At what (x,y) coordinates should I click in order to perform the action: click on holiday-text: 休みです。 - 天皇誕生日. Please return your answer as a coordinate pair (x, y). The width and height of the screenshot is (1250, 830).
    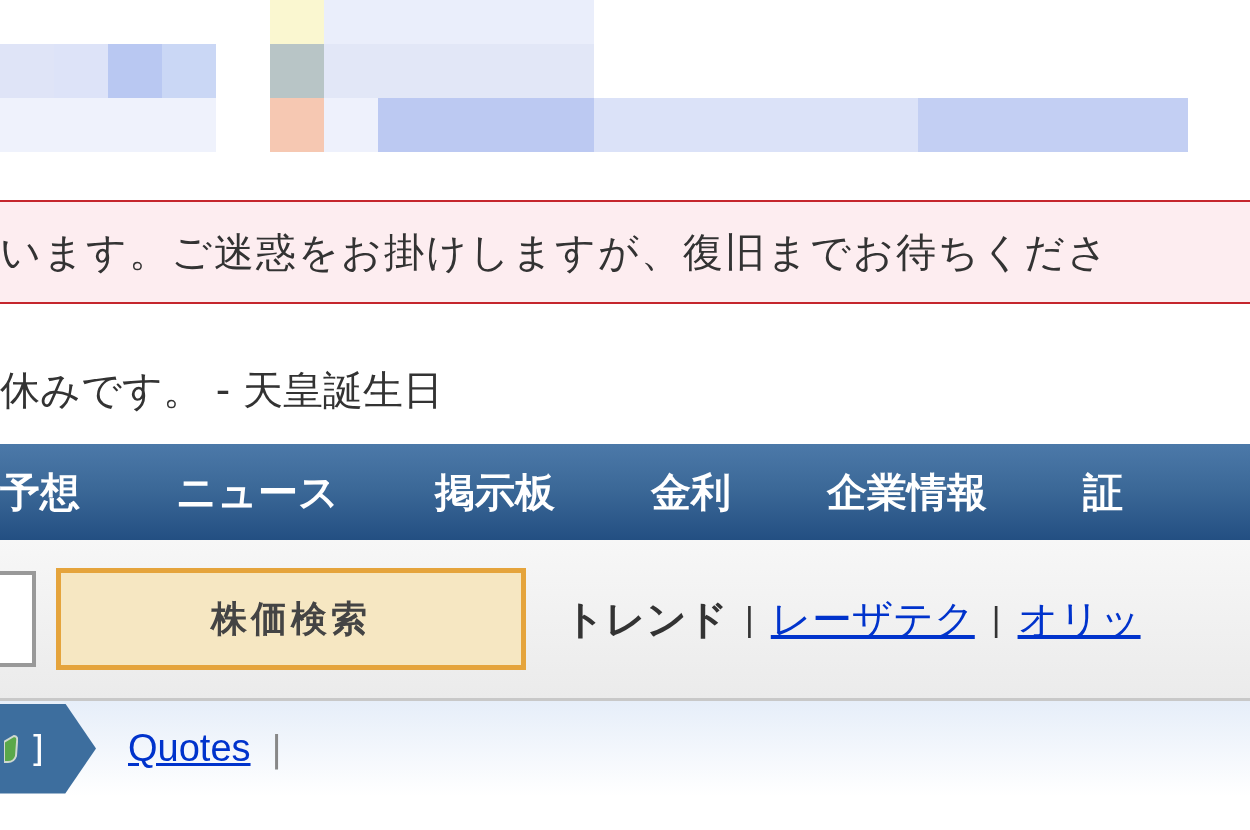
    Looking at the image, I should click on (222, 390).